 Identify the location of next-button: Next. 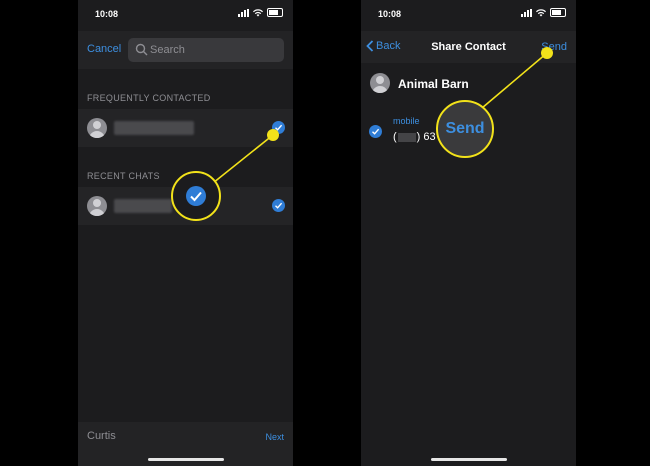
(274, 437).